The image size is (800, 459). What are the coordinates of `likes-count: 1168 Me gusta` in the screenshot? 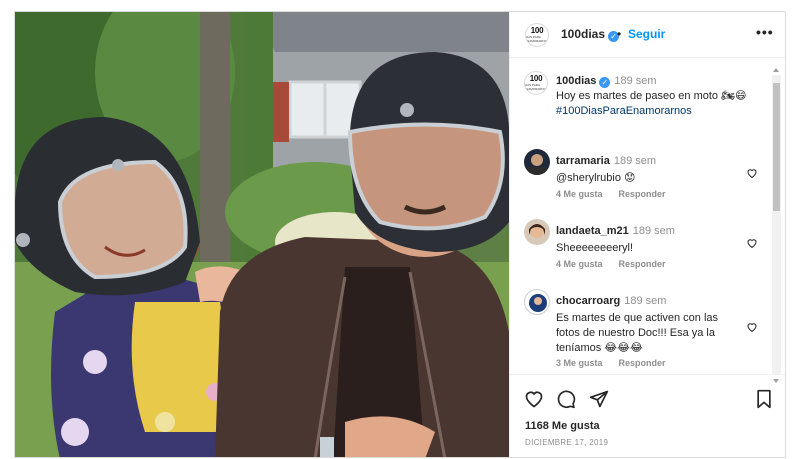 It's located at (562, 426).